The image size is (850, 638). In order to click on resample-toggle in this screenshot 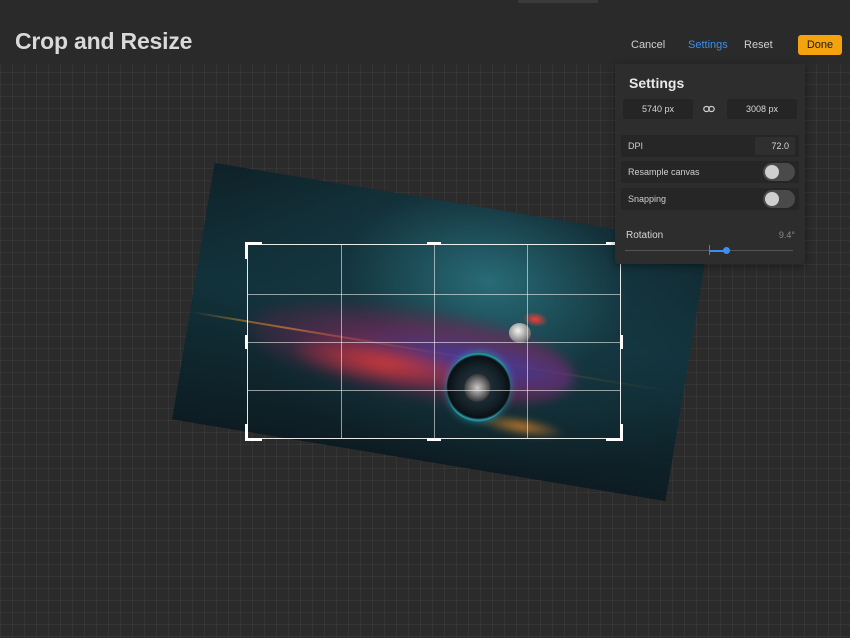, I will do `click(779, 172)`.